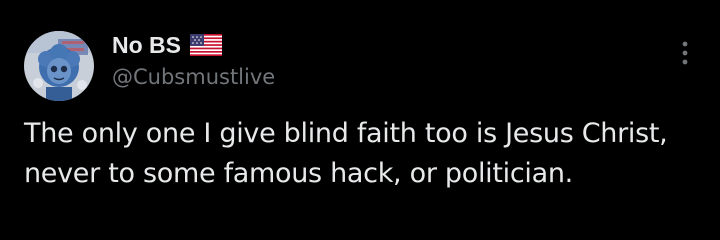  I want to click on name-row: No BS, so click(193, 45).